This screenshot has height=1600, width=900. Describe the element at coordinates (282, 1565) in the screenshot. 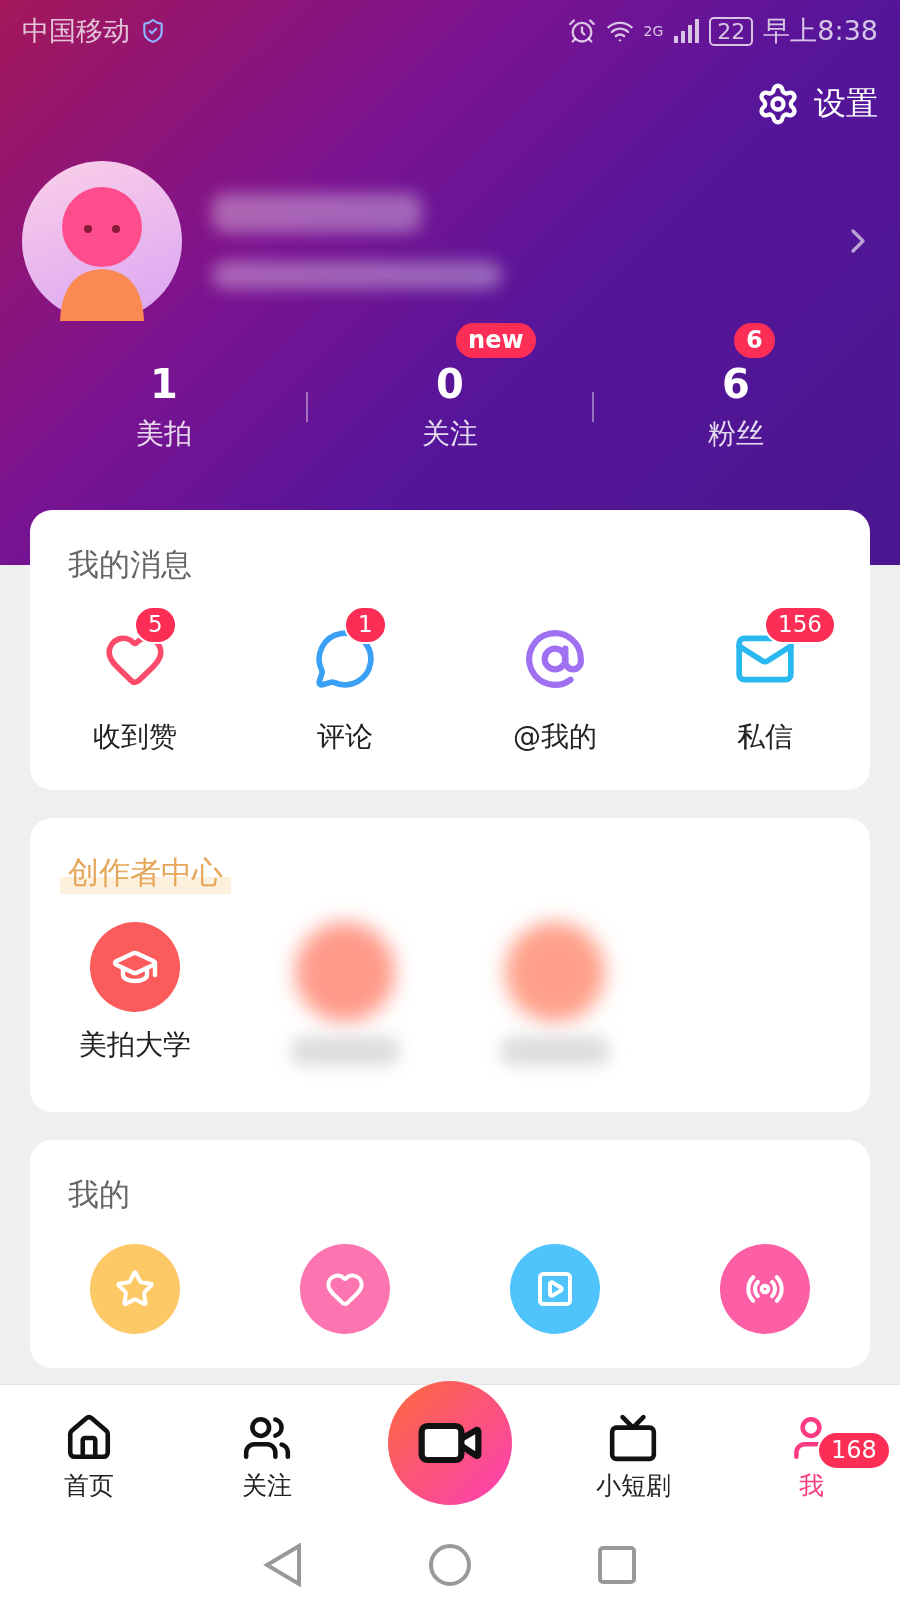

I see `back-icon` at that location.